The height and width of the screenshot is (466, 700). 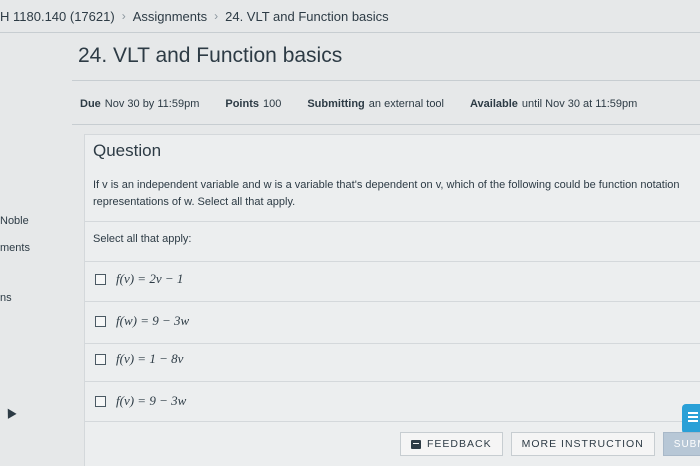 I want to click on answer-option-3: f(v) = 1 − 8v, so click(x=139, y=359).